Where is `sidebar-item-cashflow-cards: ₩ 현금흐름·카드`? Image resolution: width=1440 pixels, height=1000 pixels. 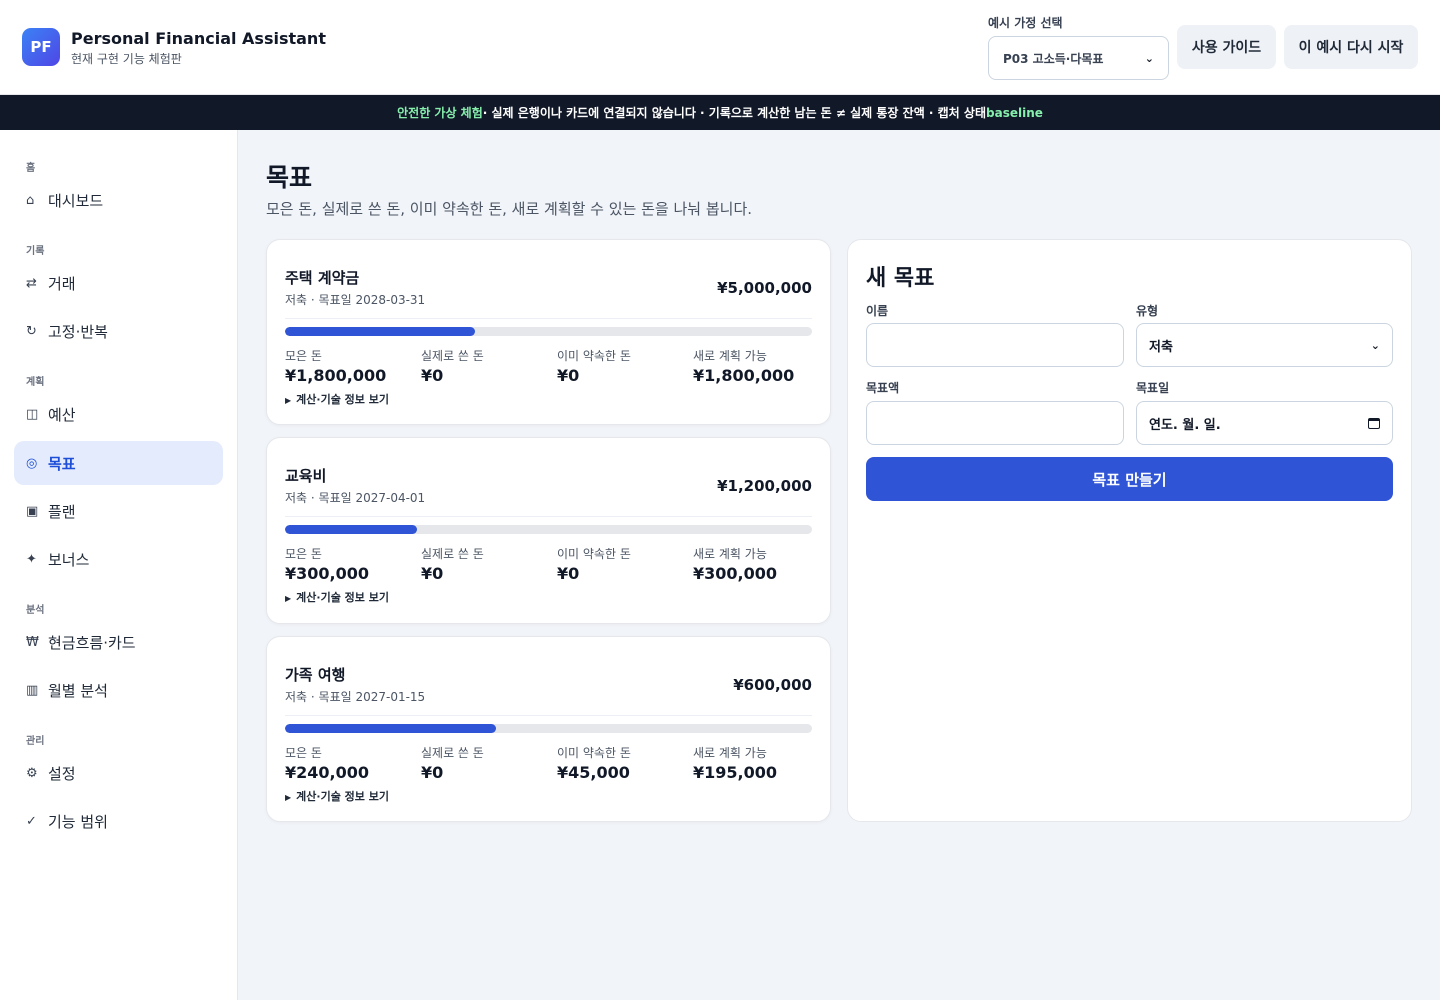
sidebar-item-cashflow-cards: ₩ 현금흐름·카드 is located at coordinates (118, 642).